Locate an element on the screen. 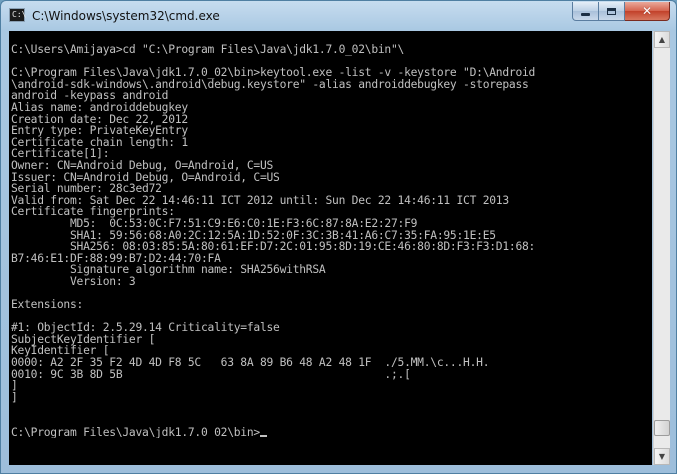 The image size is (677, 474). scroll-down-arrow-icon: ▼ is located at coordinates (662, 456).